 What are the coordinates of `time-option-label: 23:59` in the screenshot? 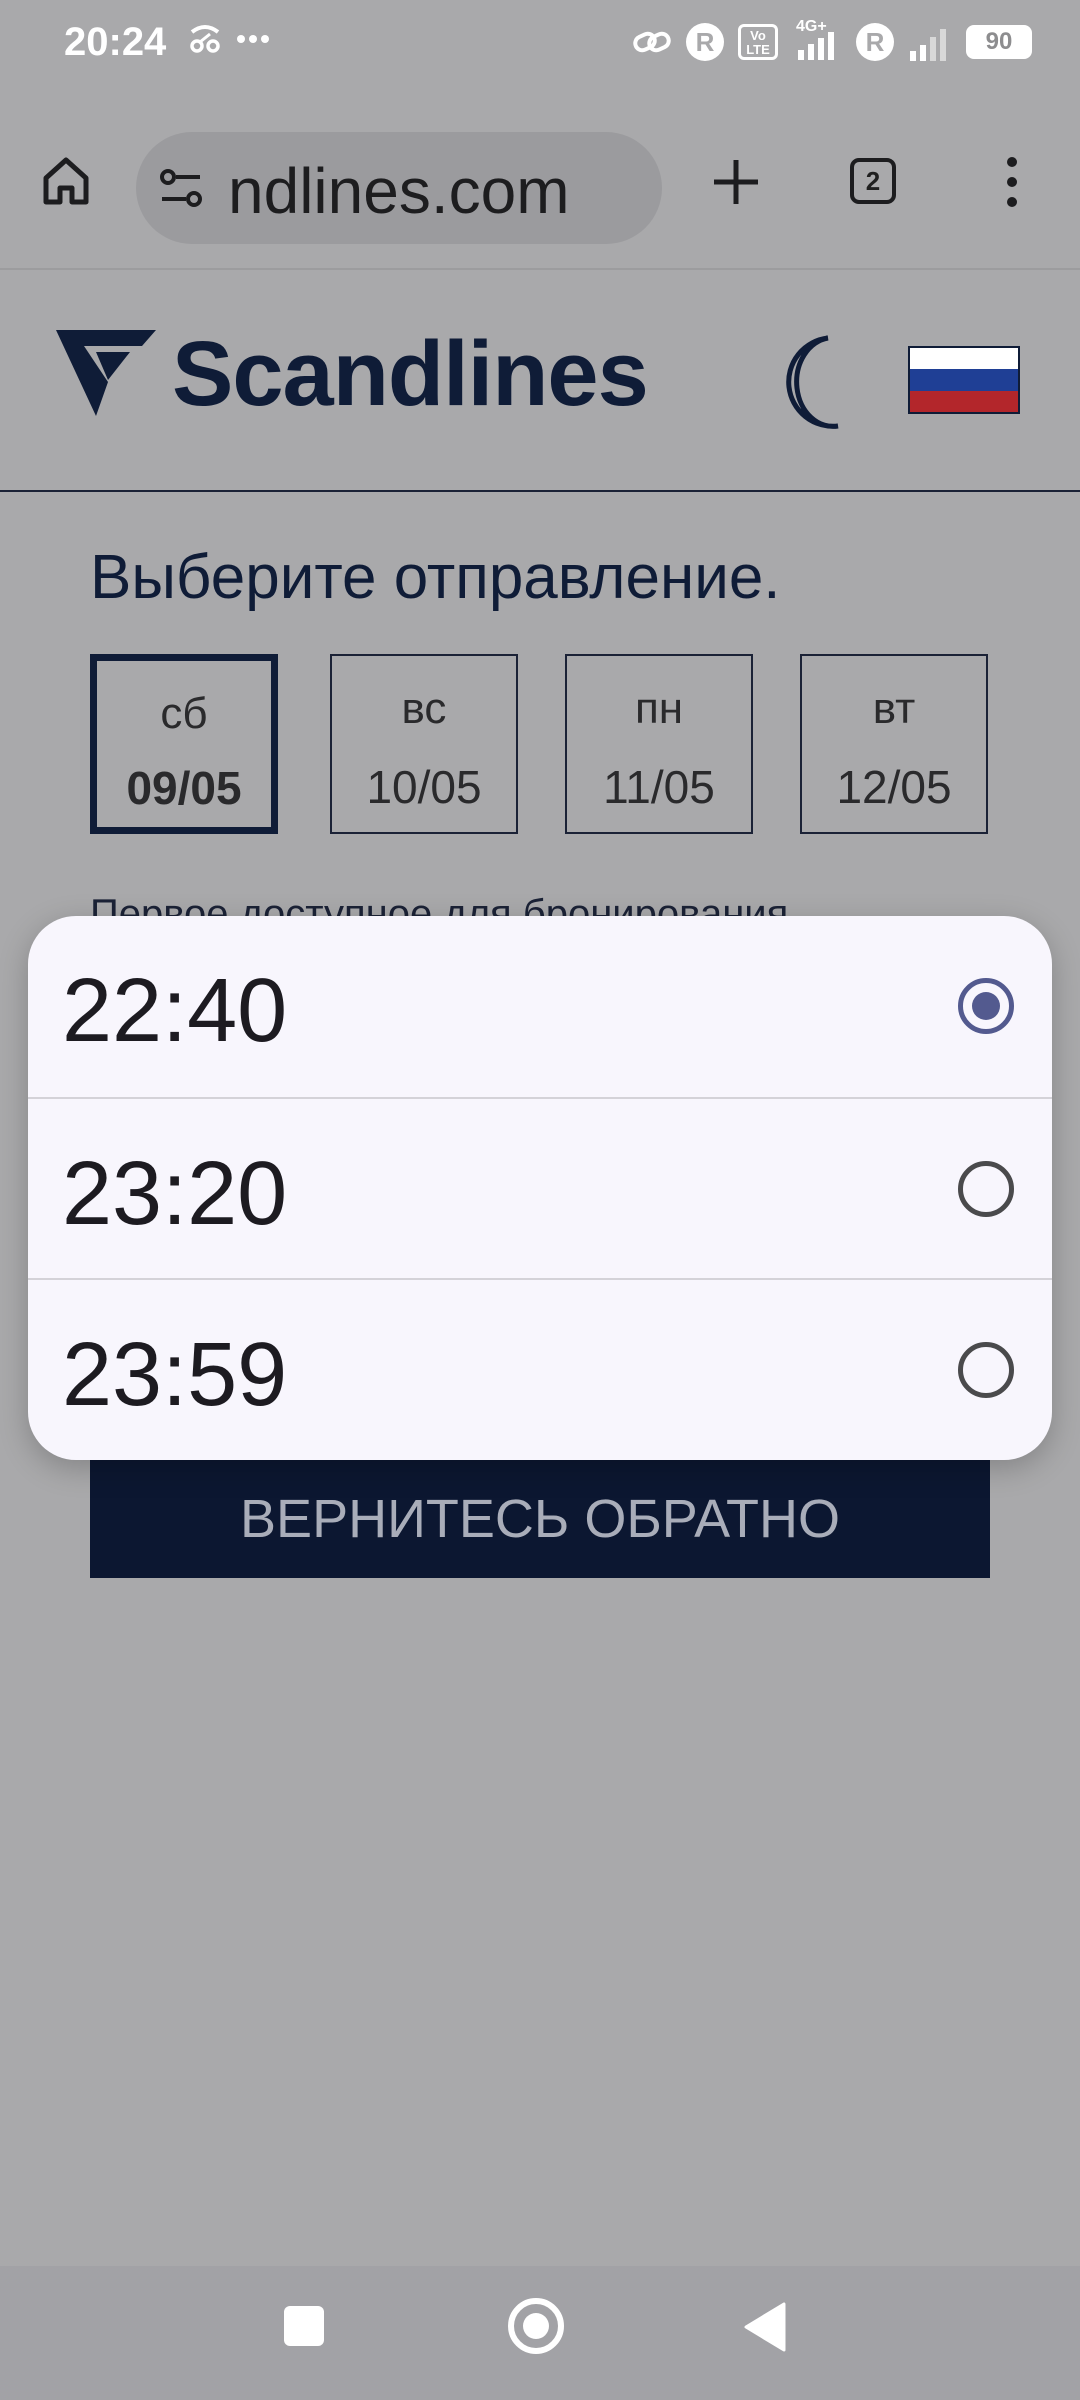 It's located at (175, 1375).